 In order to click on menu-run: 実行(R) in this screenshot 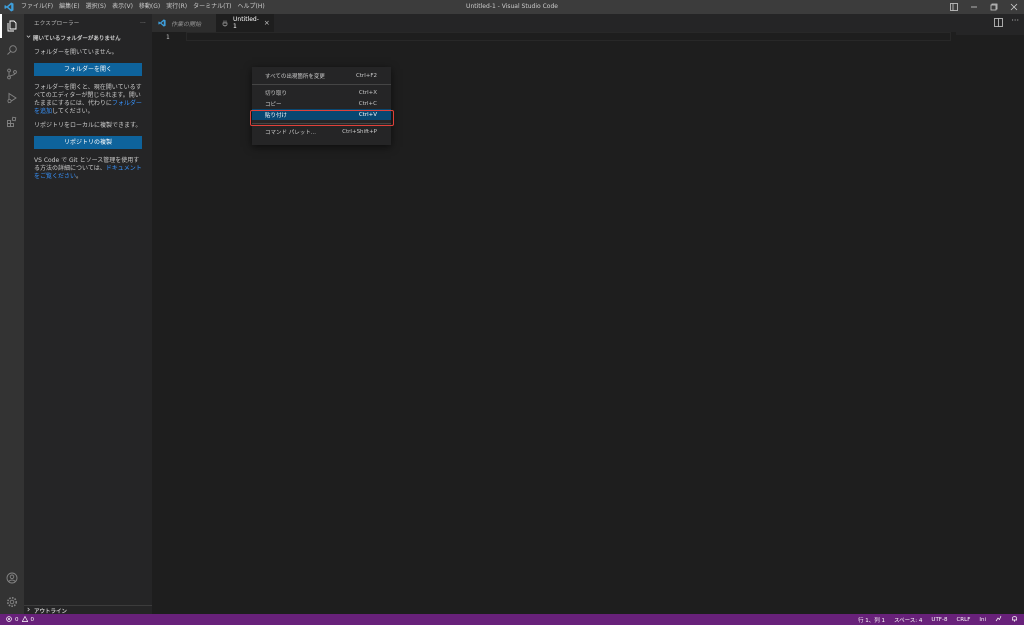, I will do `click(176, 7)`.